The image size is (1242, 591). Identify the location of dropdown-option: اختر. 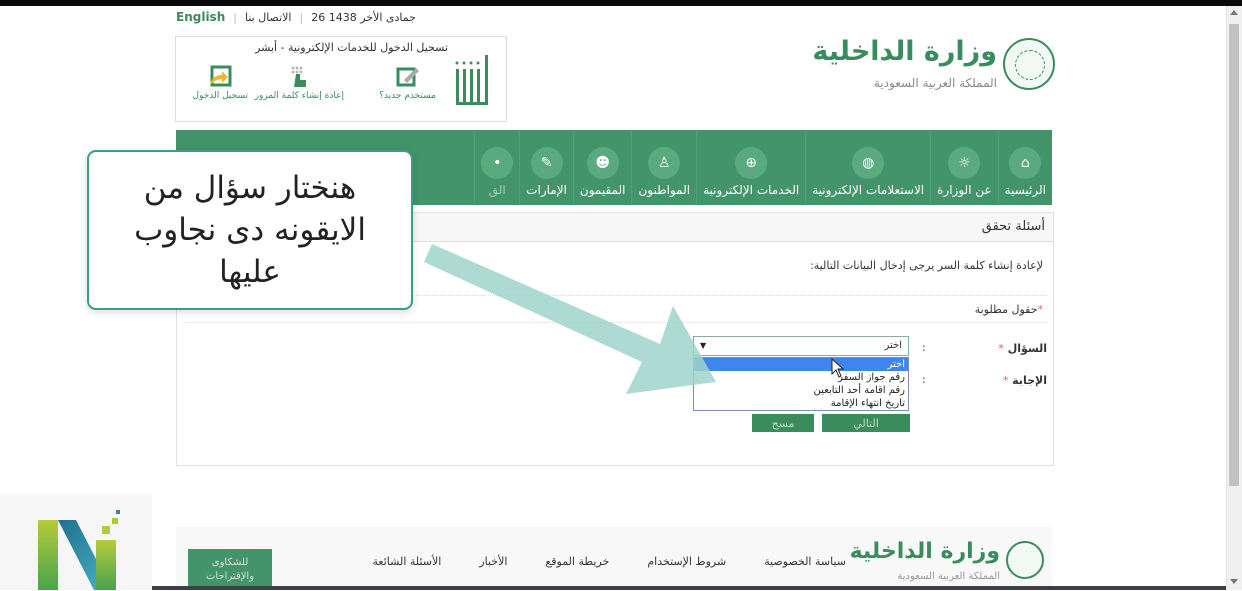
(801, 364).